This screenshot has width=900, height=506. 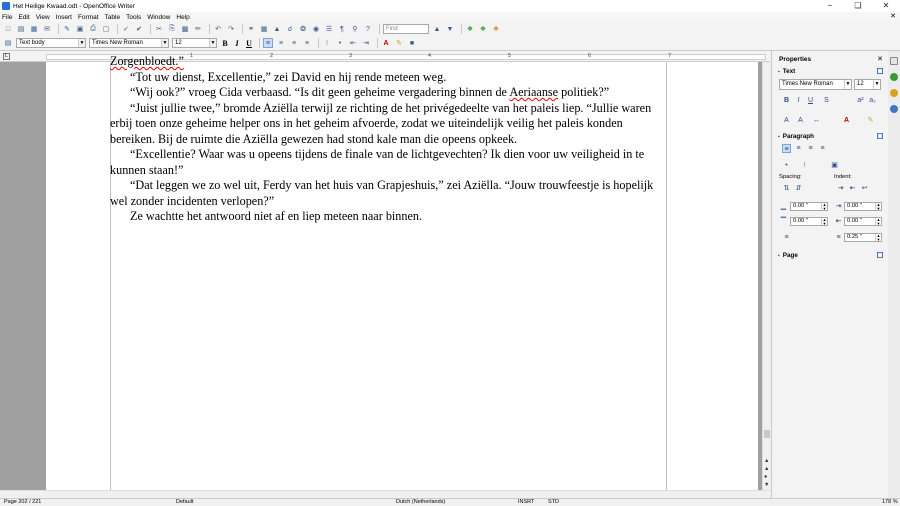 I want to click on help-icon: ?, so click(x=368, y=29).